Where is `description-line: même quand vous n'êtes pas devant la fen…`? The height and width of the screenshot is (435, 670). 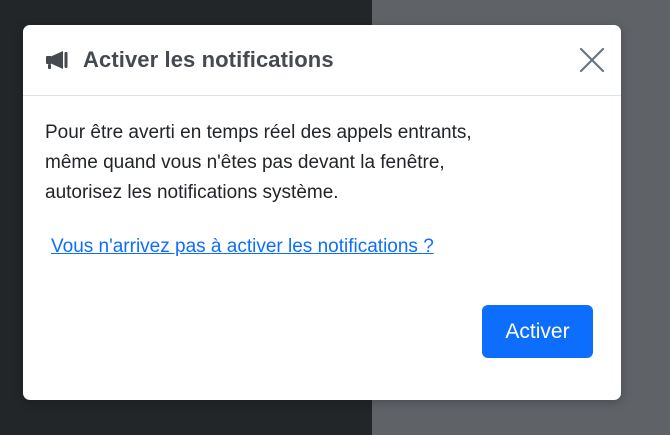
description-line: même quand vous n'êtes pas devant la fen… is located at coordinates (245, 162).